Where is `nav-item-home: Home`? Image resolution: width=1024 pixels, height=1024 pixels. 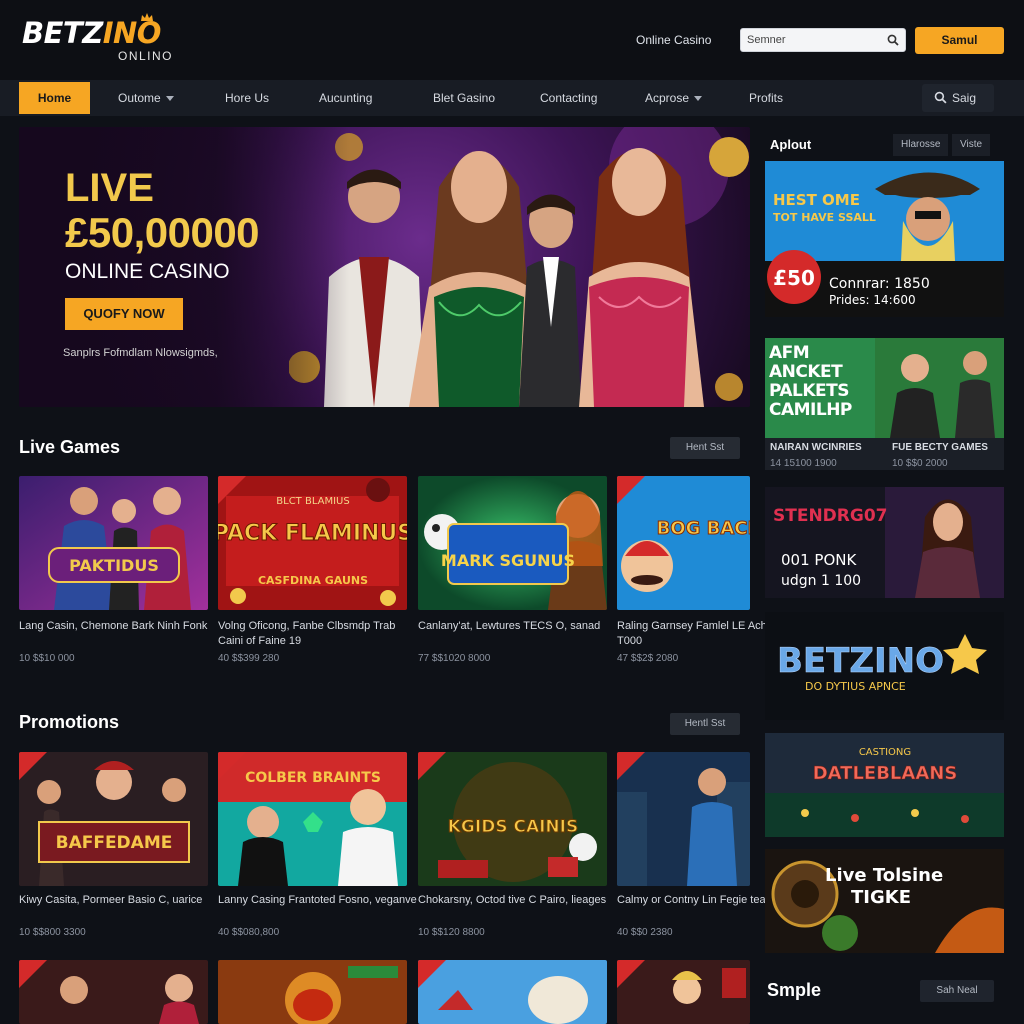 nav-item-home: Home is located at coordinates (54, 98).